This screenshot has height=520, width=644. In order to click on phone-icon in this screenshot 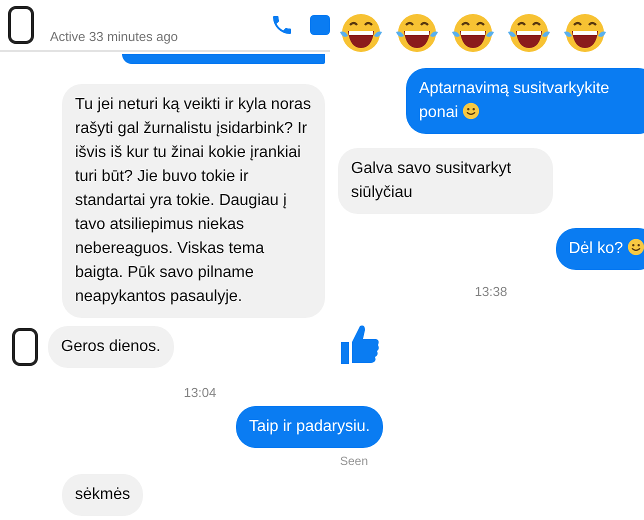, I will do `click(282, 25)`.